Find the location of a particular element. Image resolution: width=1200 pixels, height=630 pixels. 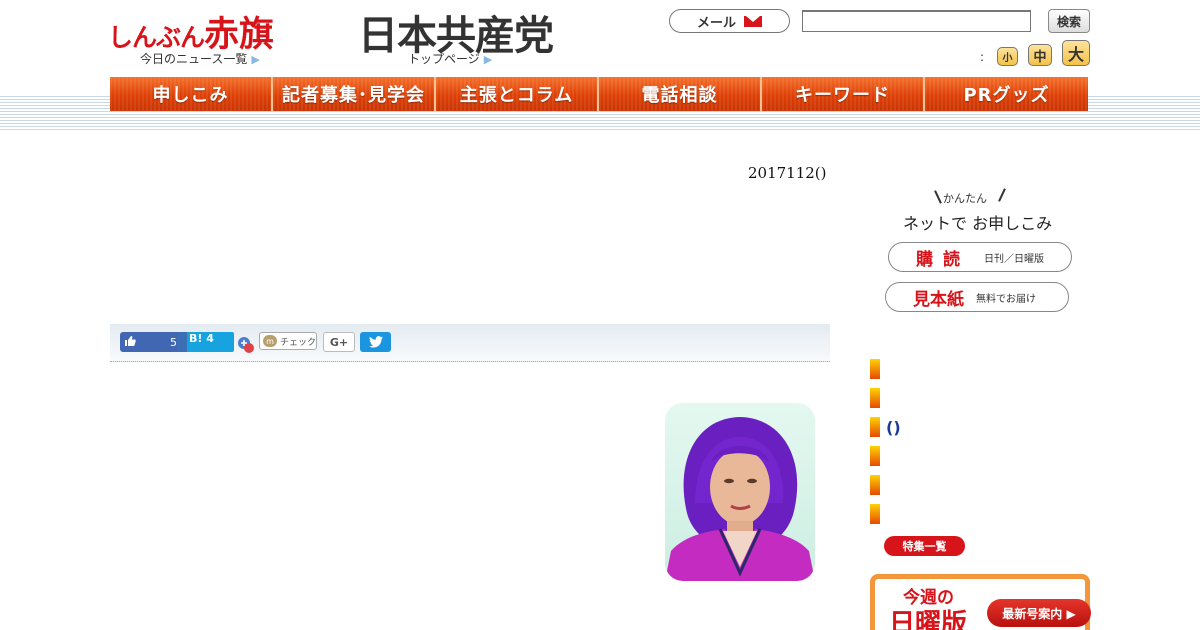

nav-item-phone-consult: 電話相談 is located at coordinates (680, 94).